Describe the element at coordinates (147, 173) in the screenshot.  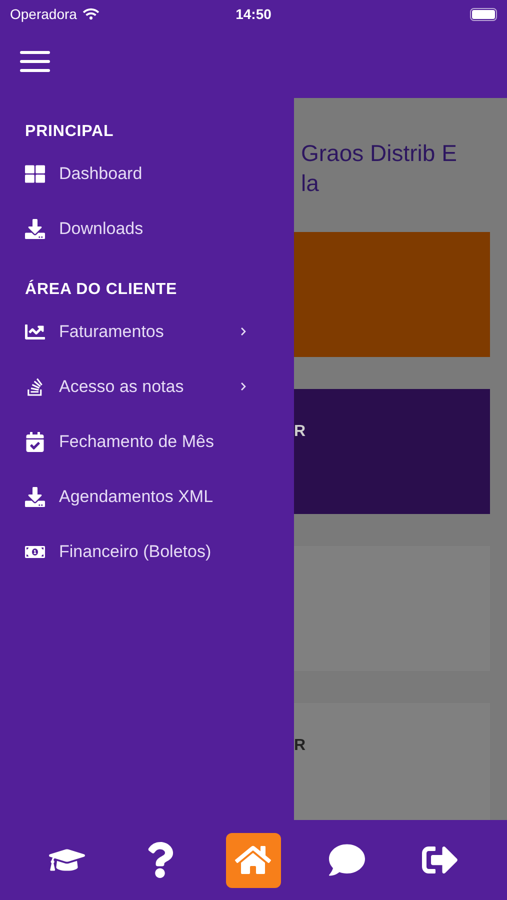
I see `menu-item: Dashboard` at that location.